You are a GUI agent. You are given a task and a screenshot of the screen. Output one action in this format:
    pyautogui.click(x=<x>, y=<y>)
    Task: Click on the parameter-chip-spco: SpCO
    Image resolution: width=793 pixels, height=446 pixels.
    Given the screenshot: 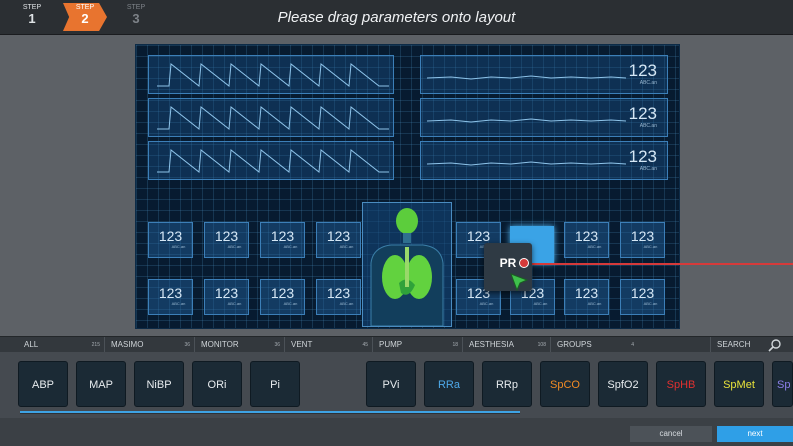 What is the action you would take?
    pyautogui.click(x=565, y=384)
    